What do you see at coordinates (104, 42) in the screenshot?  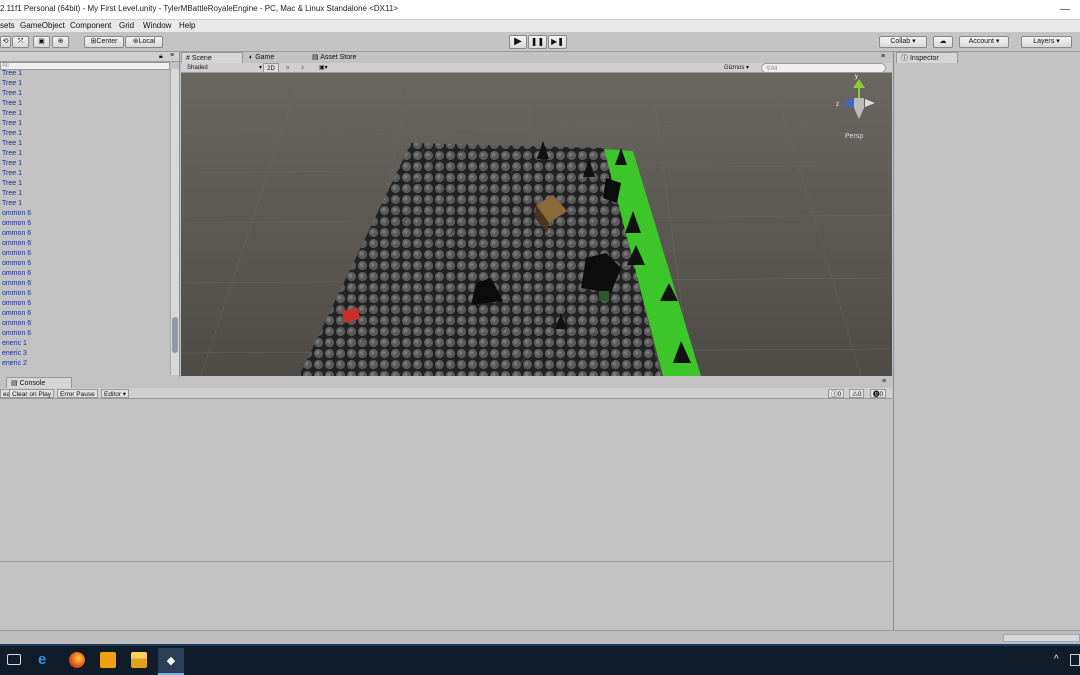 I see `pivot-center-button: ⊞Center` at bounding box center [104, 42].